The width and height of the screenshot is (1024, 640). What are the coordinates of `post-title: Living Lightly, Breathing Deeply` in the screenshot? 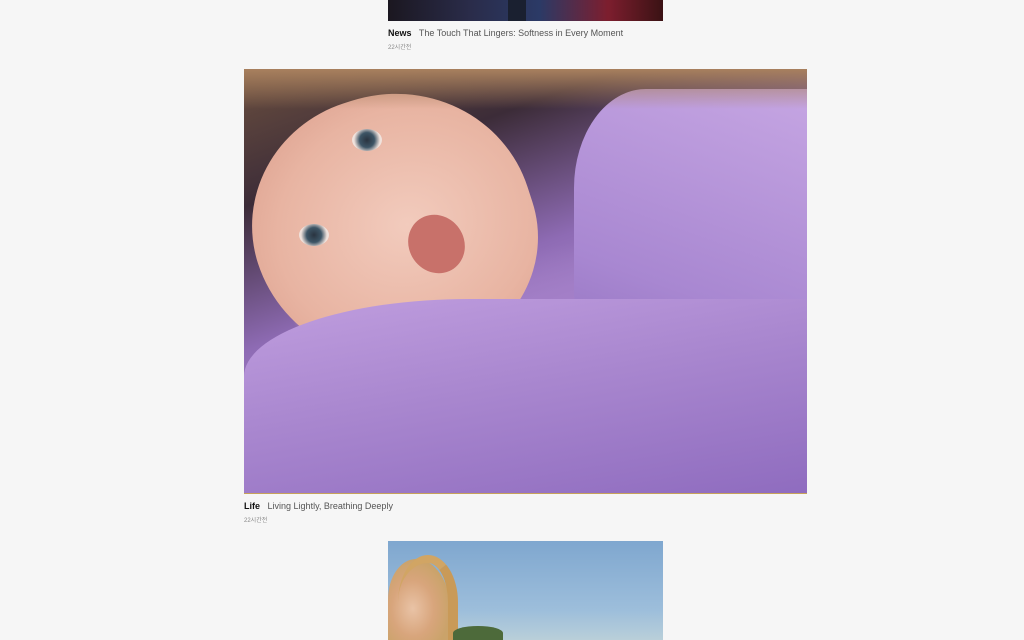 It's located at (330, 506).